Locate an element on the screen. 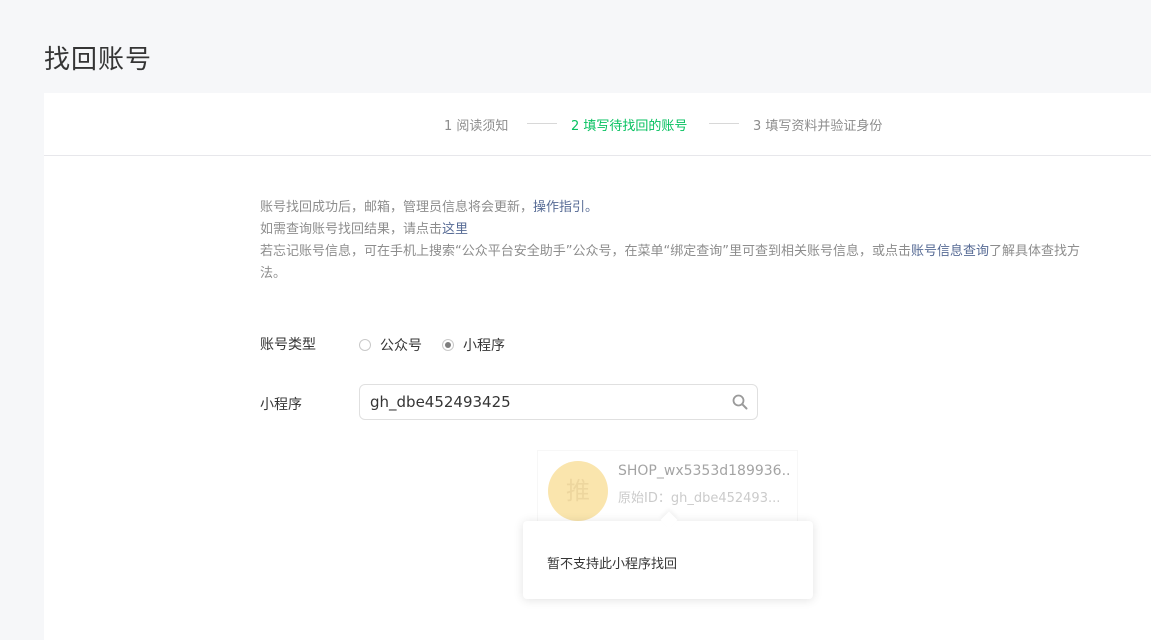 This screenshot has width=1151, height=640. mini-program-search-box is located at coordinates (558, 402).